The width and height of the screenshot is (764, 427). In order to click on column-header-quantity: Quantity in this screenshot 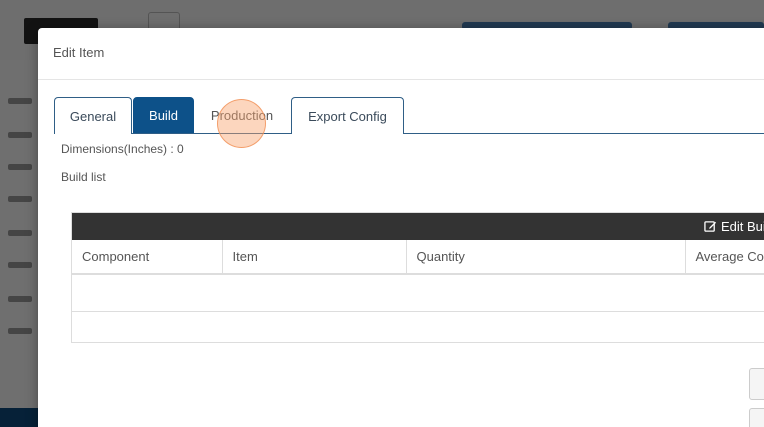, I will do `click(546, 257)`.